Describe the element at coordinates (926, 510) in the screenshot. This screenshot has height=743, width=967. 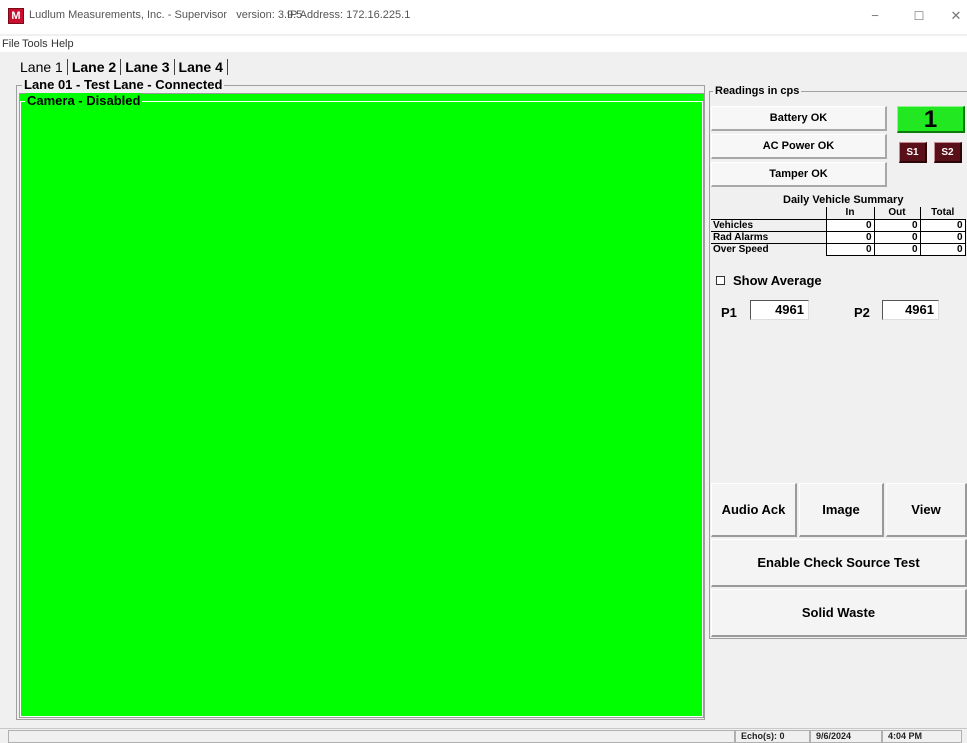
I see `view-button: View` at that location.